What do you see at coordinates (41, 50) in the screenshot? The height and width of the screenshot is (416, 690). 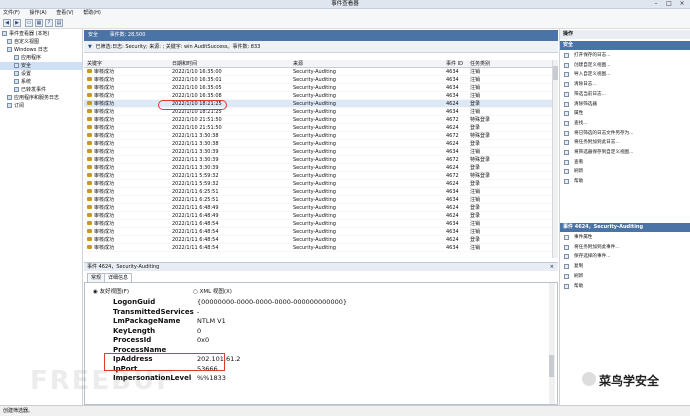 I see `tree-item-windows-logs: Windows 日志` at bounding box center [41, 50].